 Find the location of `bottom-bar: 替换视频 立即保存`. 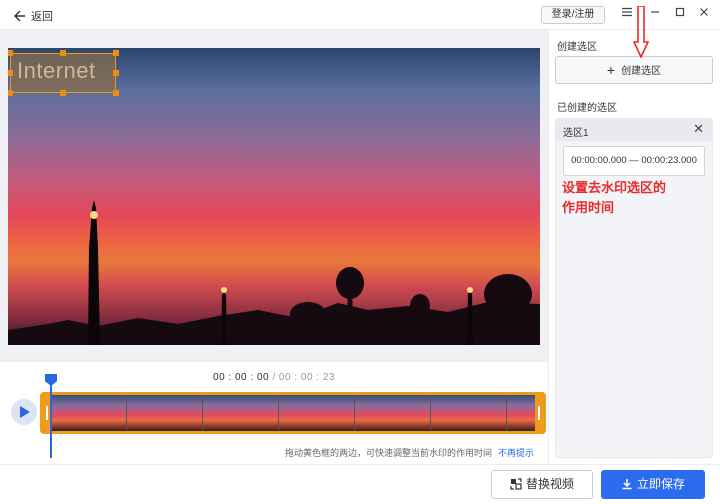

bottom-bar: 替换视频 立即保存 is located at coordinates (360, 484).